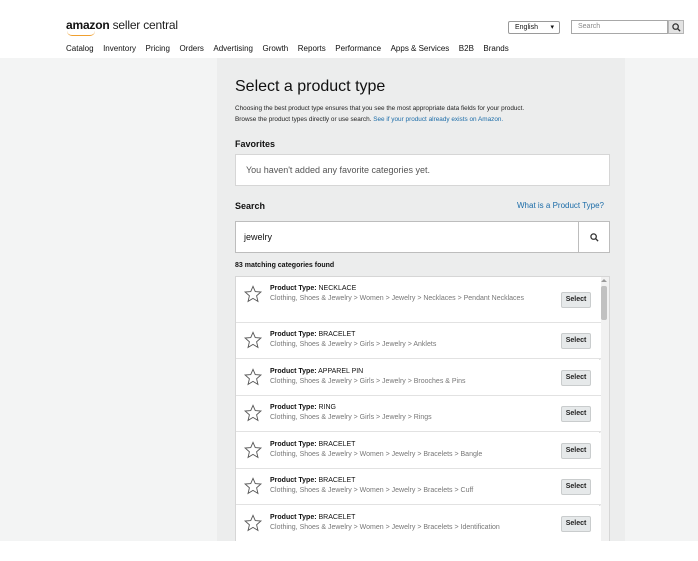  What do you see at coordinates (119, 48) in the screenshot?
I see `nav-item-inventory: Inventory` at bounding box center [119, 48].